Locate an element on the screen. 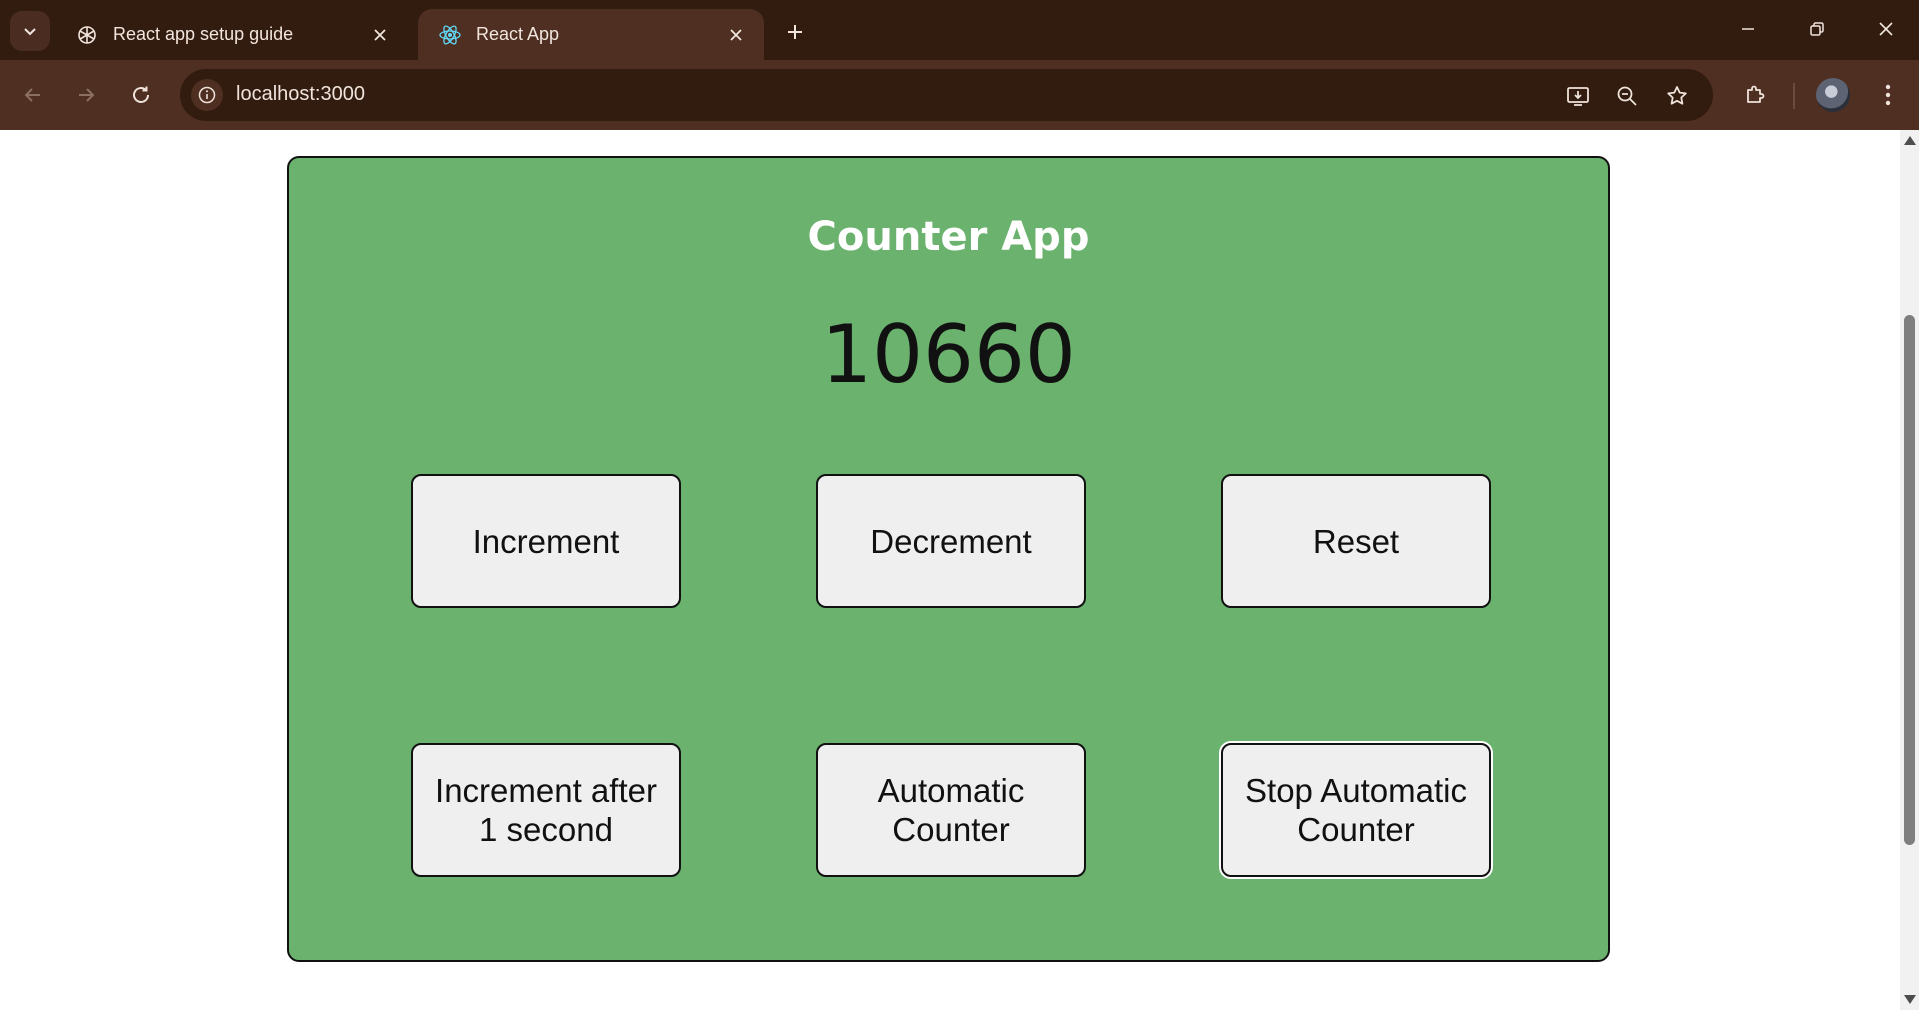 The height and width of the screenshot is (1010, 1919). extensions-button is located at coordinates (1755, 95).